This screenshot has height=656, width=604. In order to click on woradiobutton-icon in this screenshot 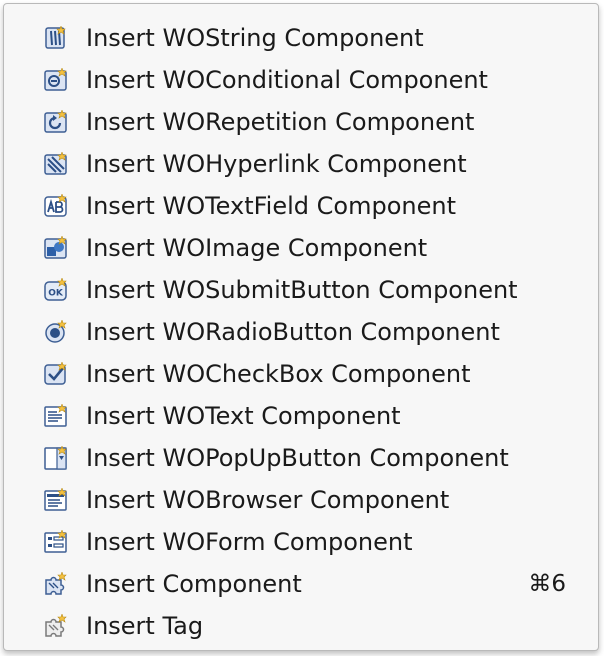, I will do `click(56, 331)`.